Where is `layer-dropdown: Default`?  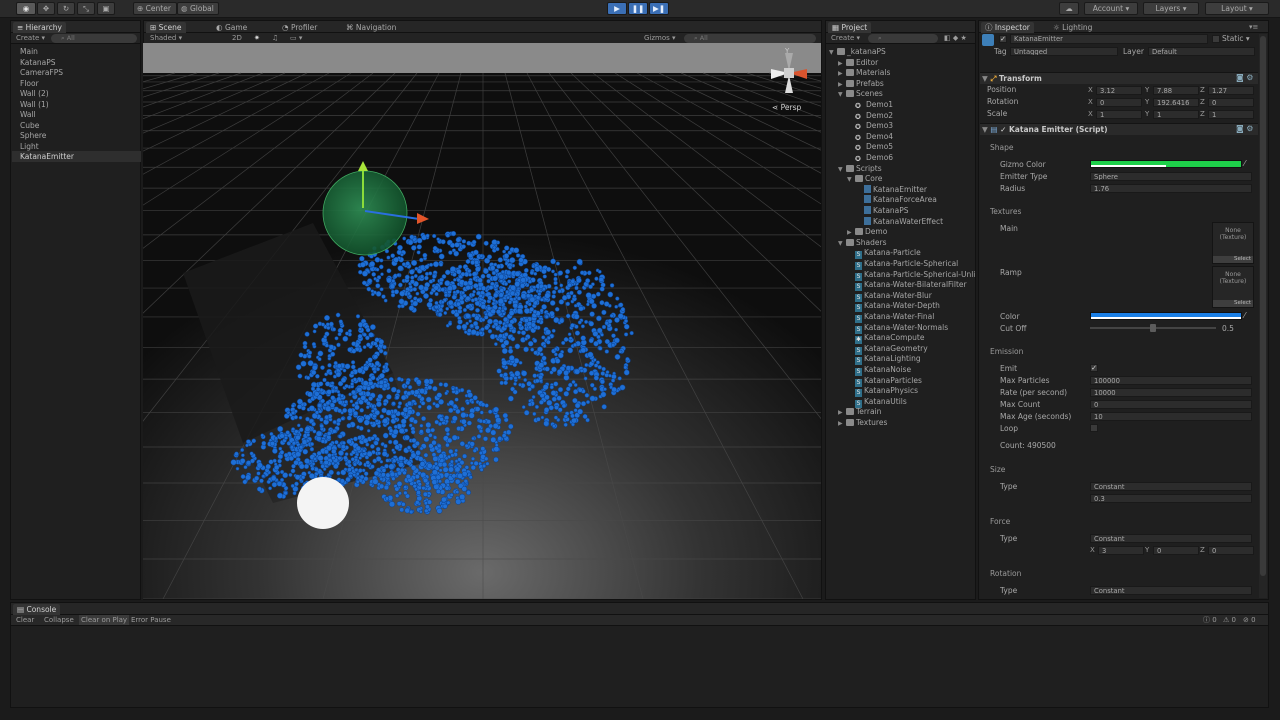 layer-dropdown: Default is located at coordinates (1201, 51).